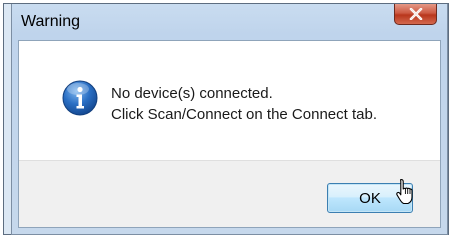  I want to click on message-line-2: Click Scan/Connect on the Connect tab., so click(244, 114).